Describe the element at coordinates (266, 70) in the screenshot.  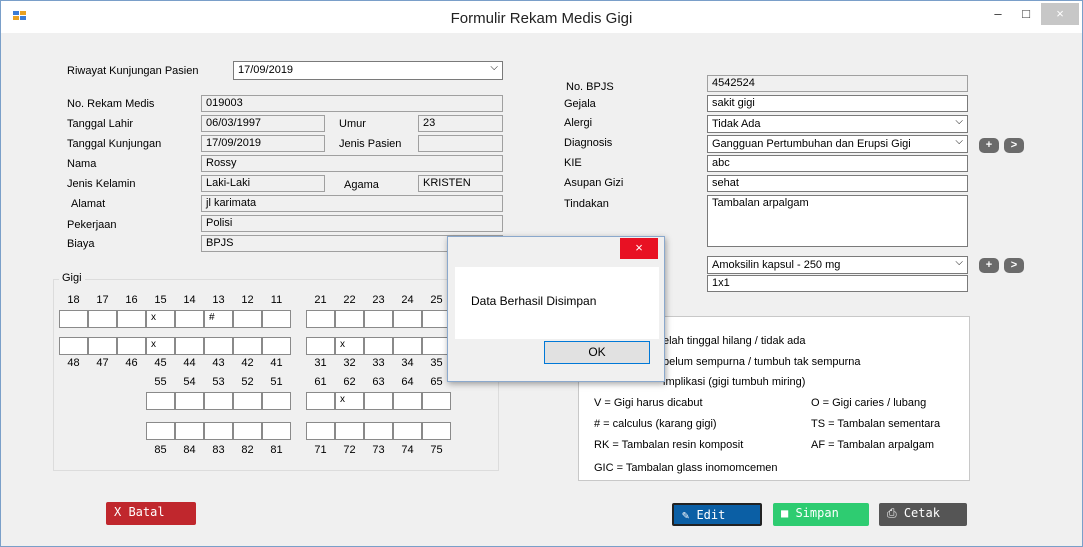
I see `riwayat-value: 17/09/2019` at that location.